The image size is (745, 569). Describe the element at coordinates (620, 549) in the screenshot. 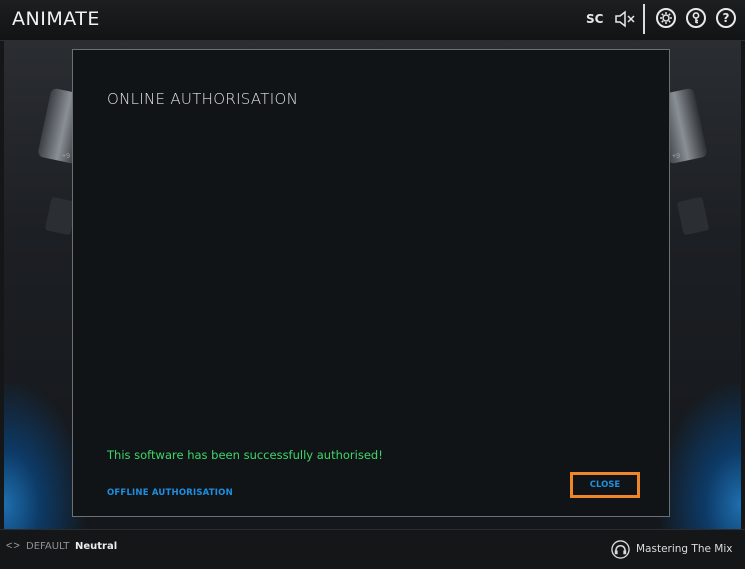

I see `brand-logo-icon` at that location.